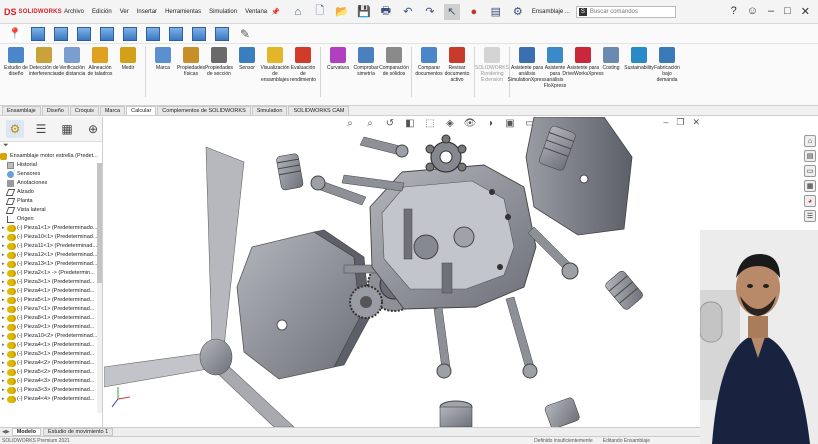  Describe the element at coordinates (183, 12) in the screenshot. I see `menu-herramientas: Herramientas` at that location.